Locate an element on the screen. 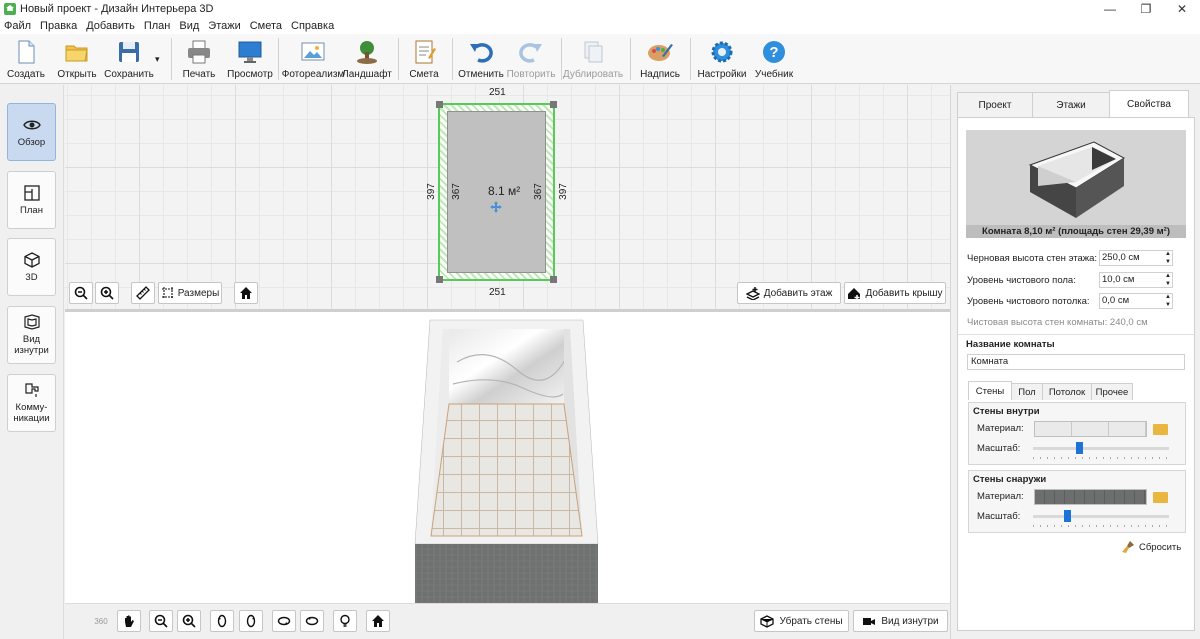  subtab-walls: Стены is located at coordinates (990, 390).